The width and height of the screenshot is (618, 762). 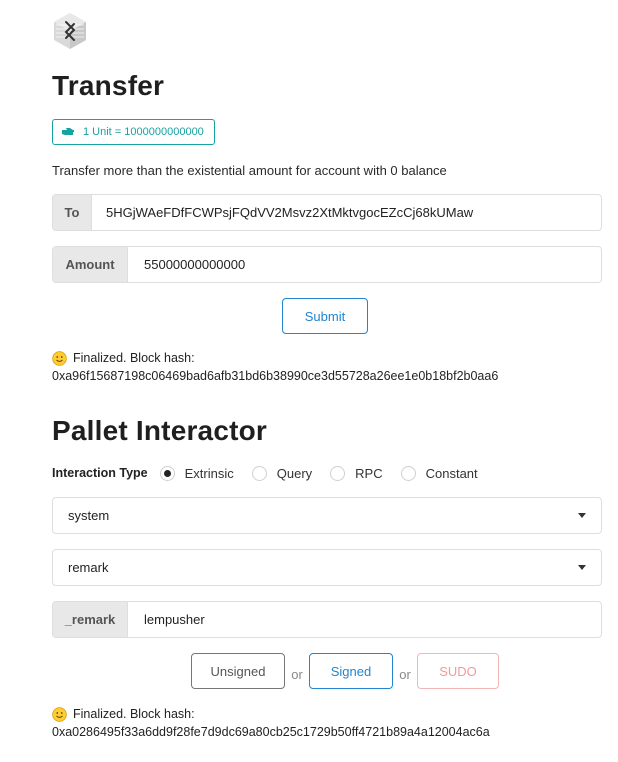 I want to click on remark-field: _remark lempusher, so click(x=327, y=619).